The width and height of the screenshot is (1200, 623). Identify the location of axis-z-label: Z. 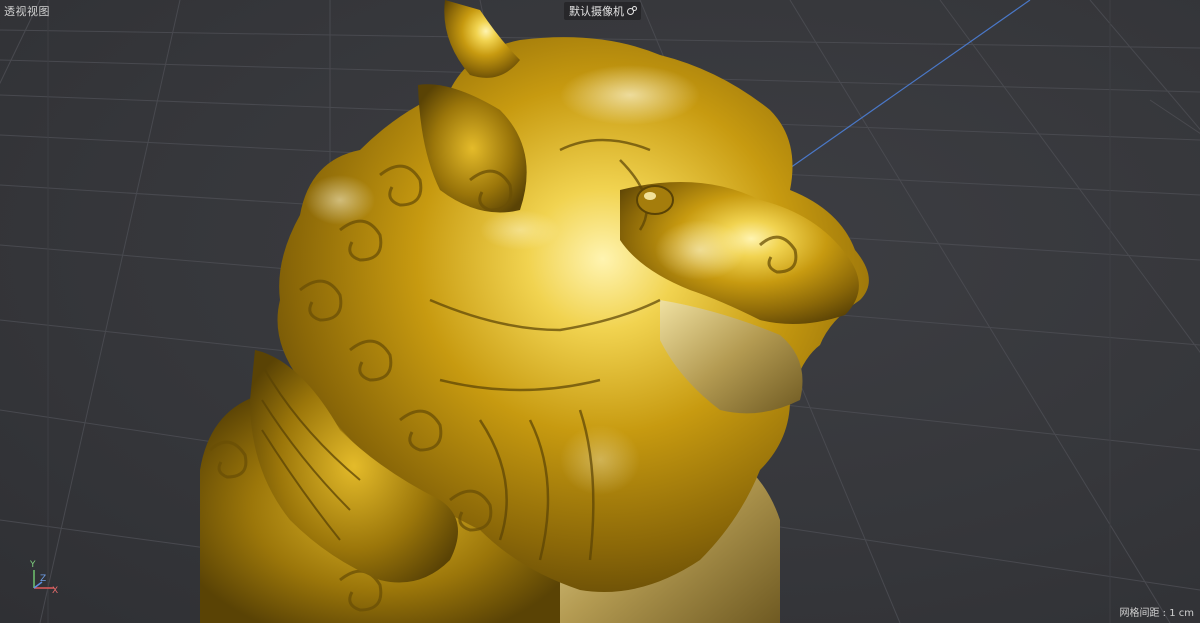
(43, 579).